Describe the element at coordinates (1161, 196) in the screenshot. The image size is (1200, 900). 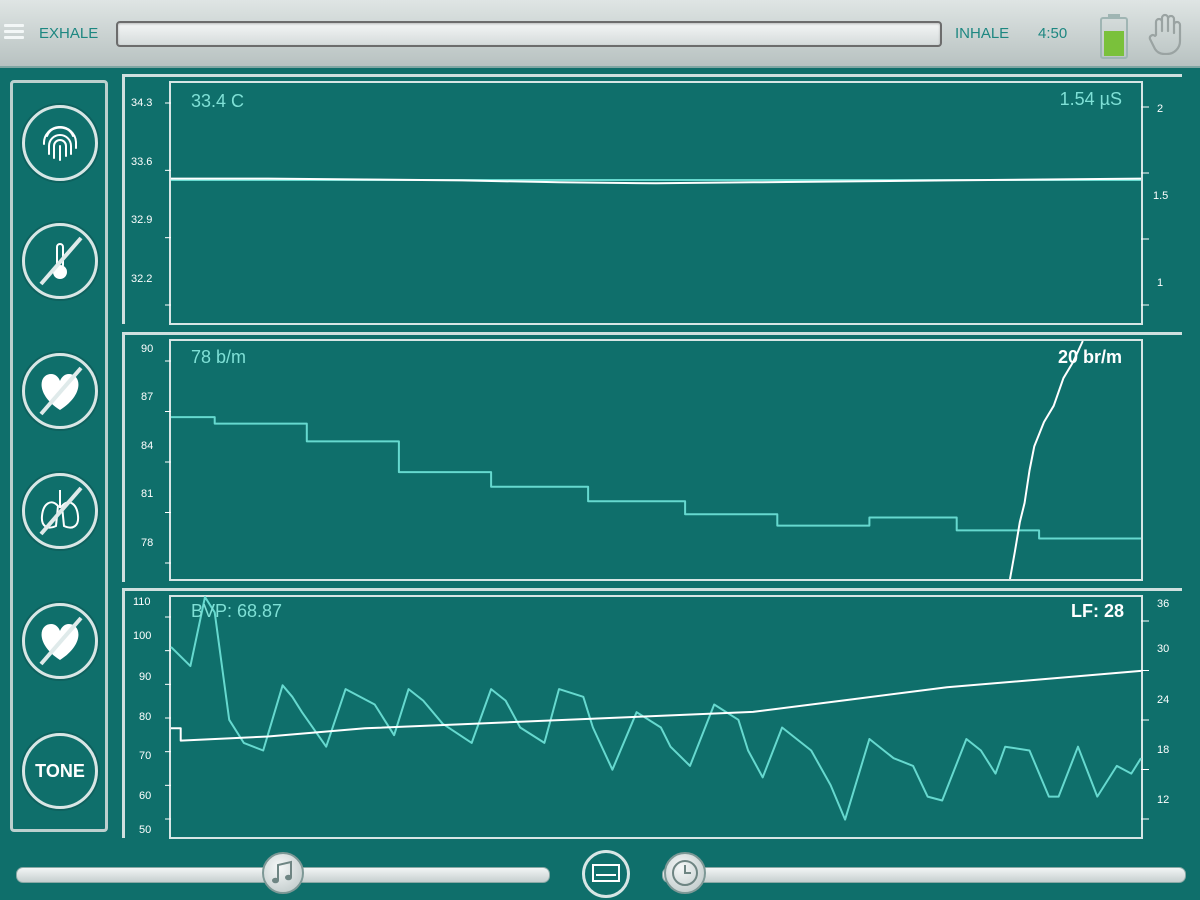
I see `y2-tick: 1.5` at that location.